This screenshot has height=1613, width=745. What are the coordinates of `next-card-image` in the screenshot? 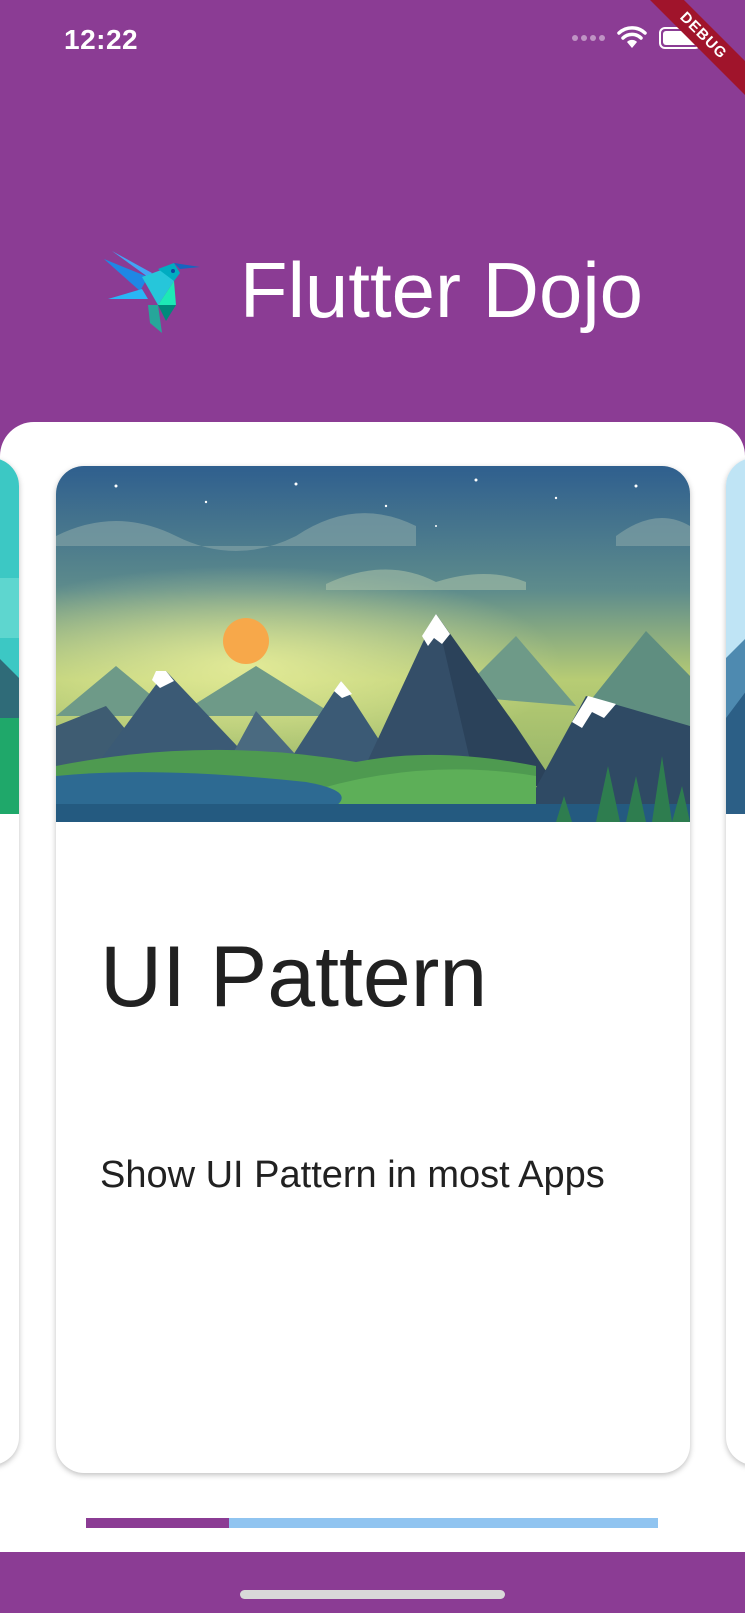 It's located at (735, 636).